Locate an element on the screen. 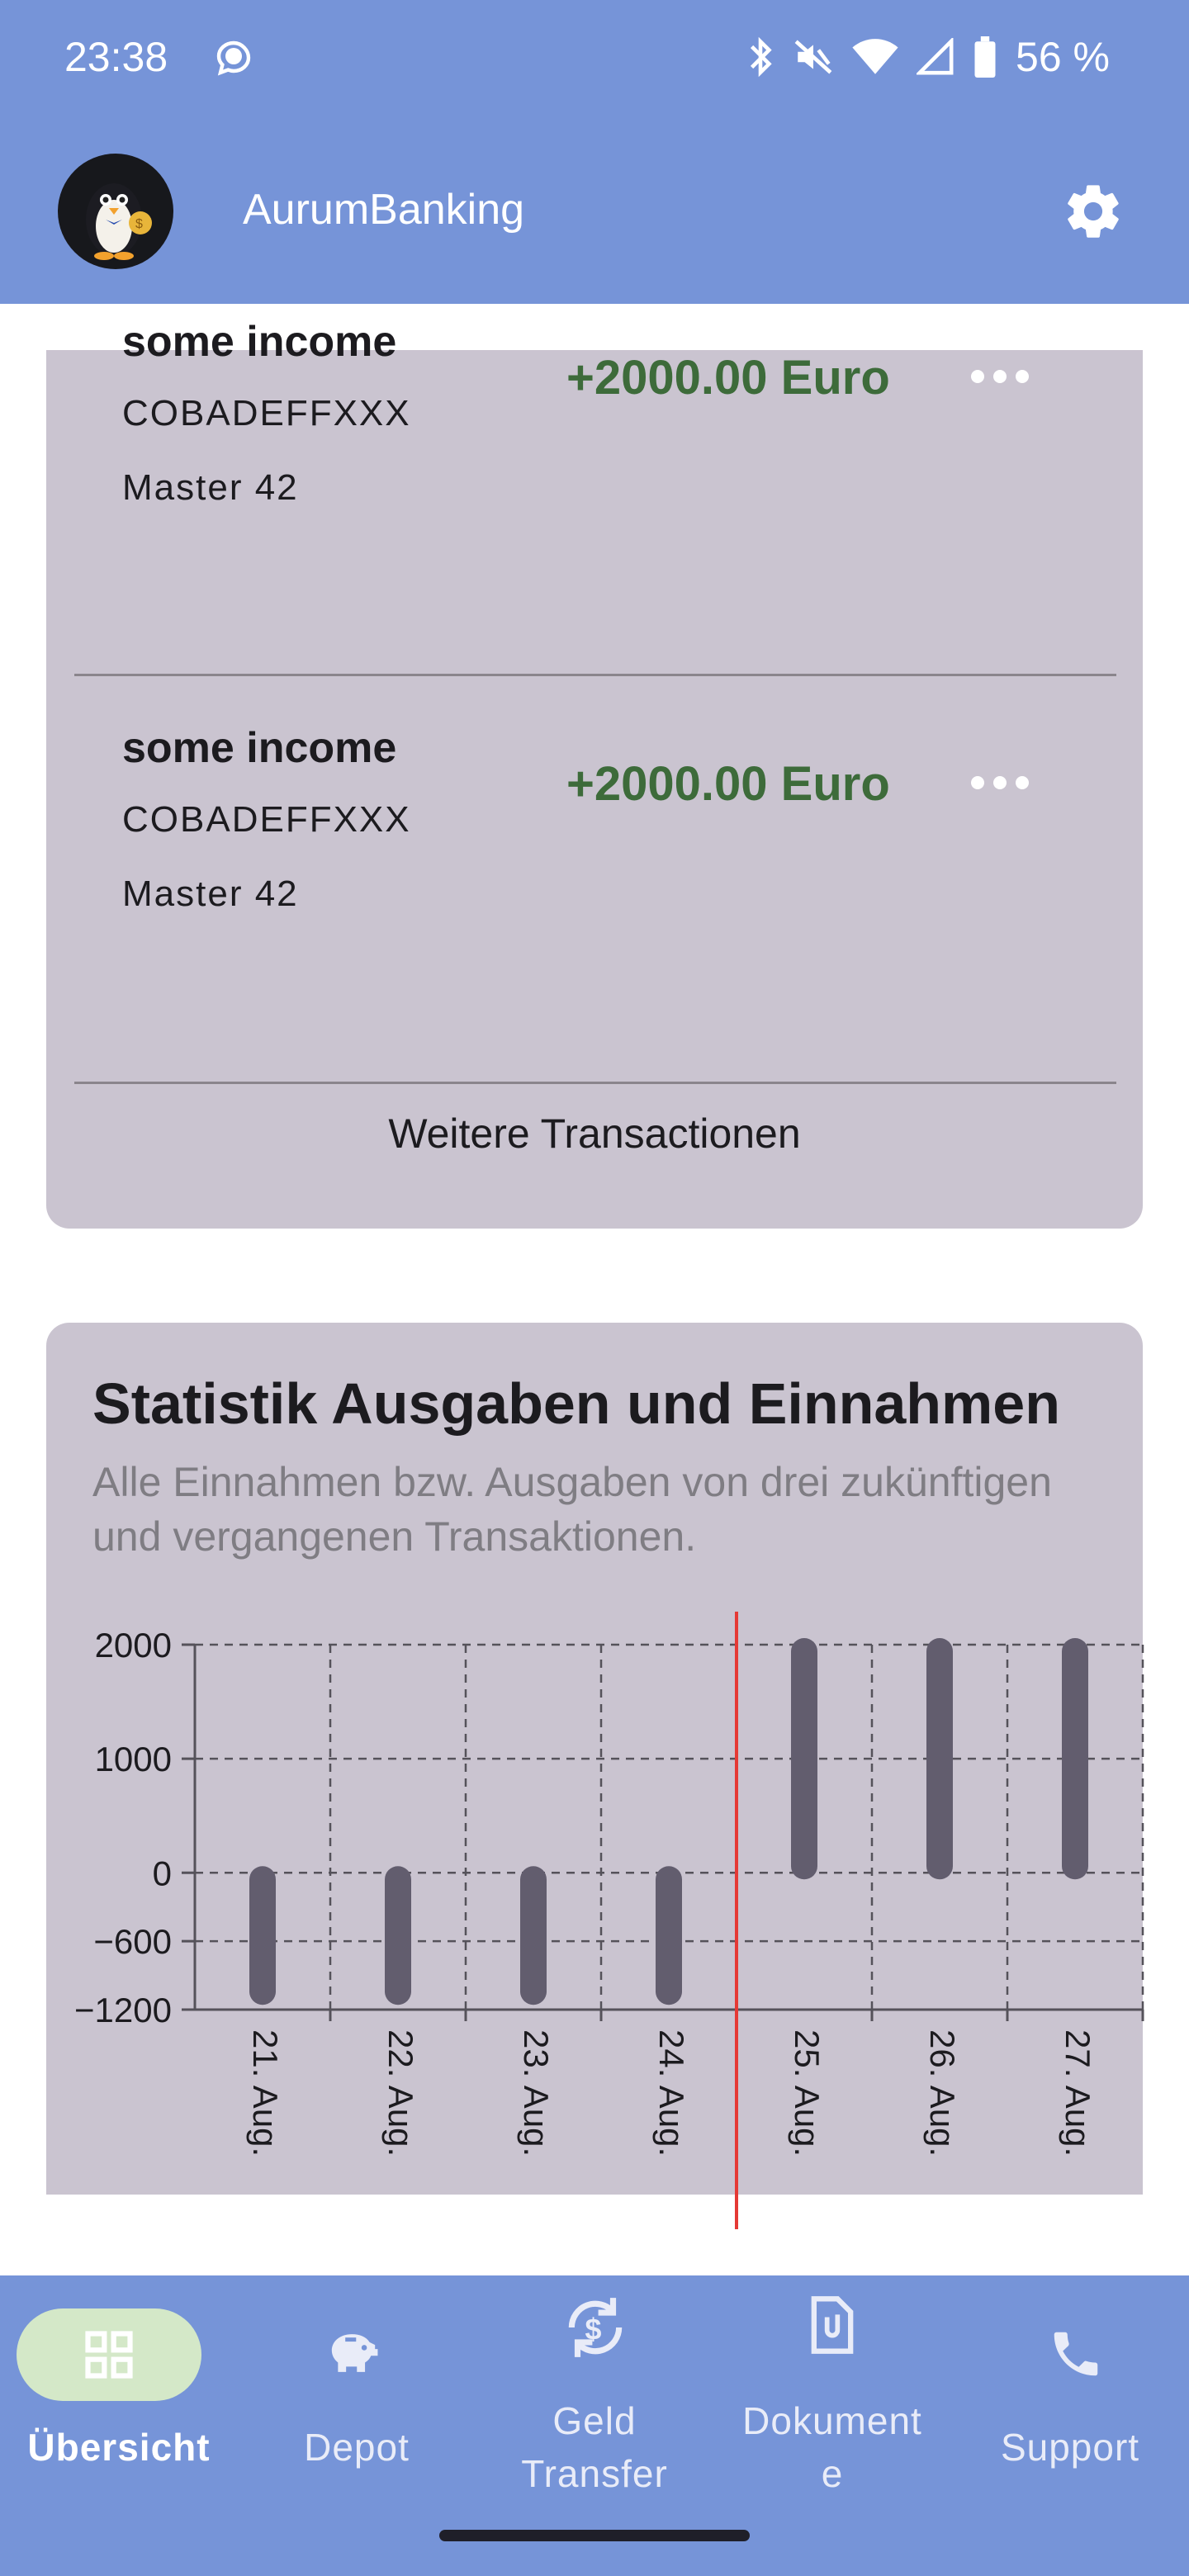 Image resolution: width=1189 pixels, height=2576 pixels. battery-percent: 56 % is located at coordinates (1063, 57).